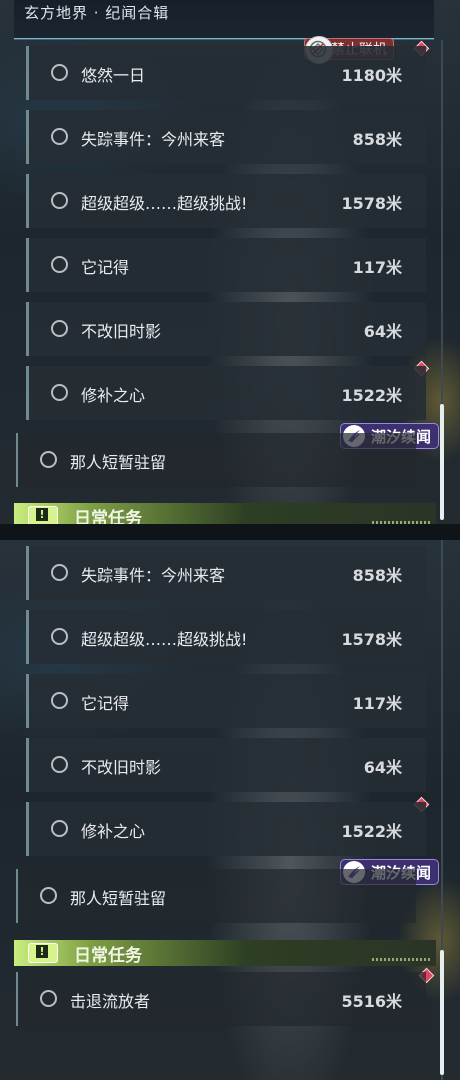  Describe the element at coordinates (230, 532) in the screenshot. I see `screenshot-divider` at that location.